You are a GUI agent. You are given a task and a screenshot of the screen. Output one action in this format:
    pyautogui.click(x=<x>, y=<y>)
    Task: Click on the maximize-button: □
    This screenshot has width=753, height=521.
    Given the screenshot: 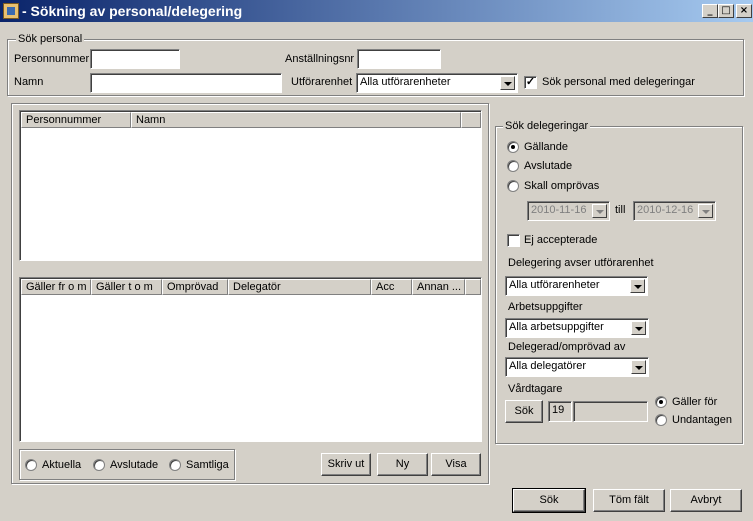 What is the action you would take?
    pyautogui.click(x=726, y=11)
    